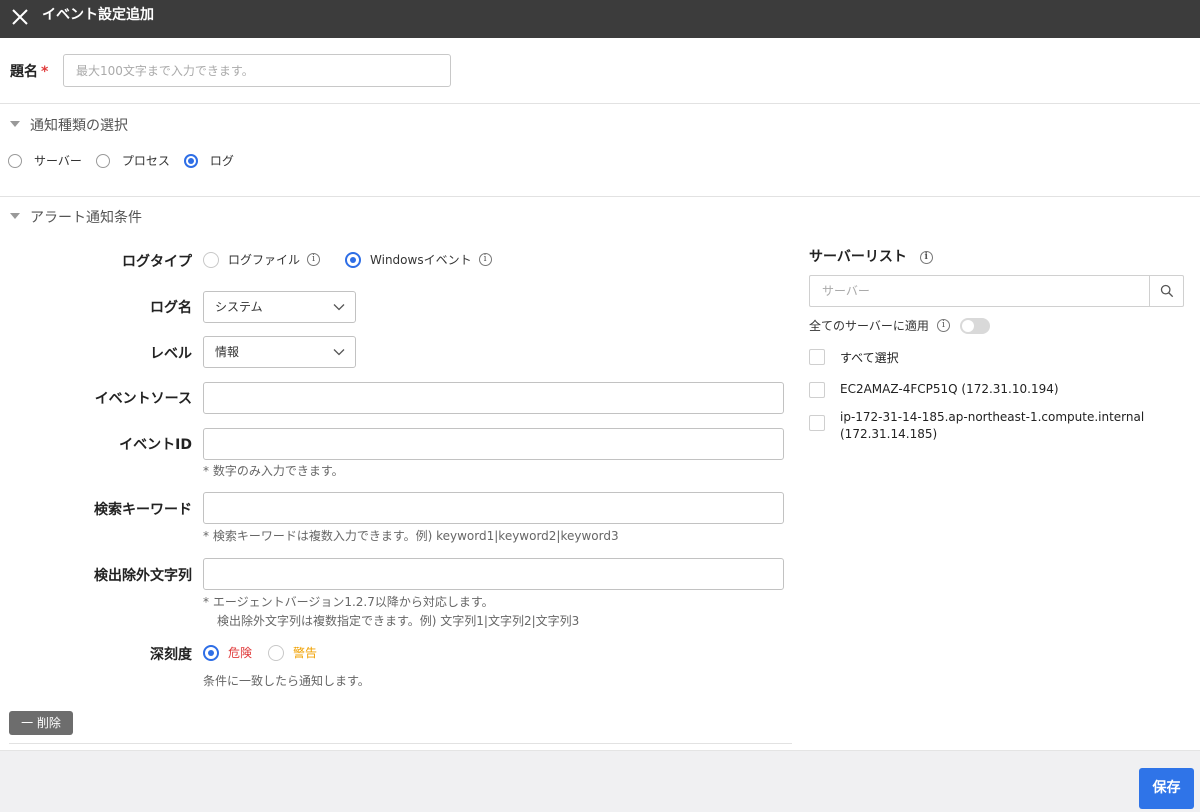 This screenshot has height=812, width=1200. What do you see at coordinates (279, 307) in the screenshot?
I see `log-name-select: システム` at bounding box center [279, 307].